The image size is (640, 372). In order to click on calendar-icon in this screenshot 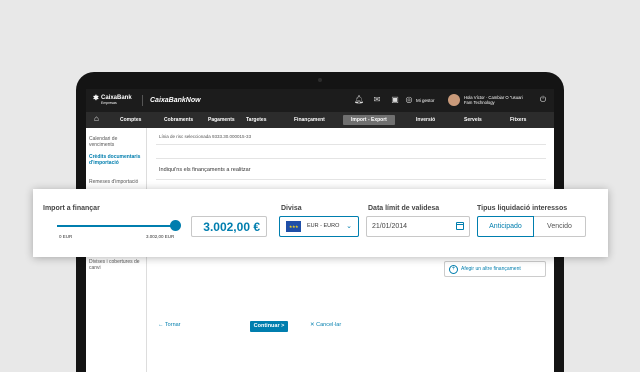, I will do `click(460, 226)`.